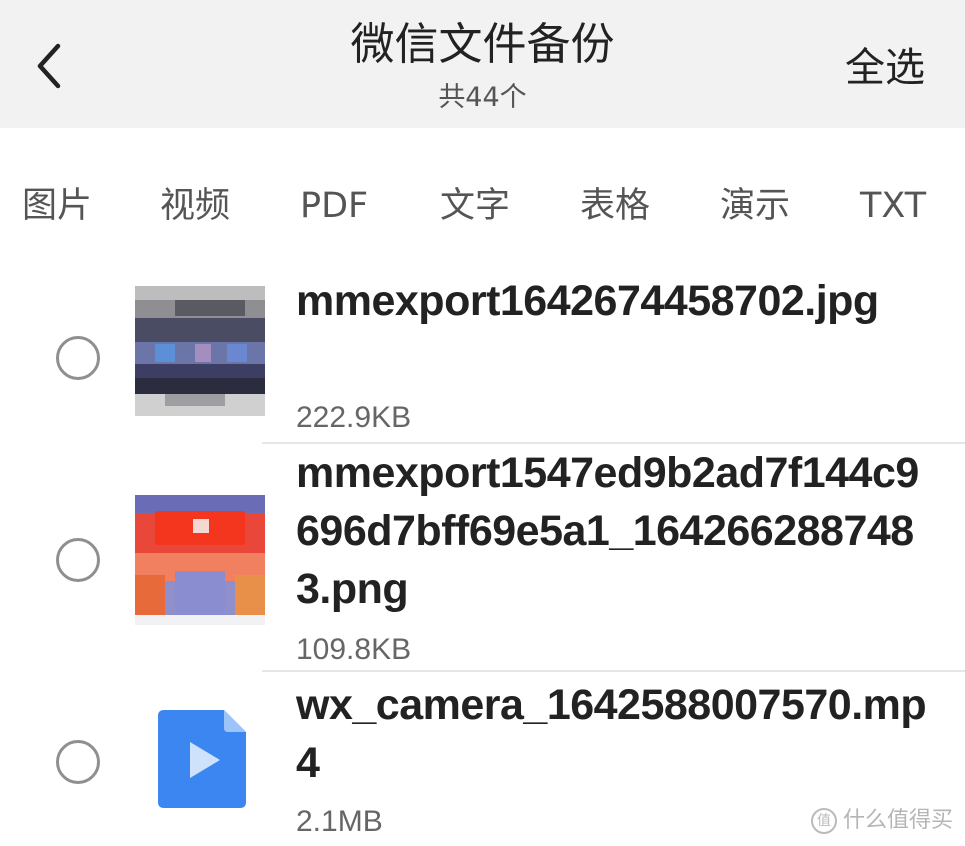 The height and width of the screenshot is (846, 965). I want to click on category-tabs: 图片 视频 PDF 文字 表格 演示 TXT, so click(482, 206).